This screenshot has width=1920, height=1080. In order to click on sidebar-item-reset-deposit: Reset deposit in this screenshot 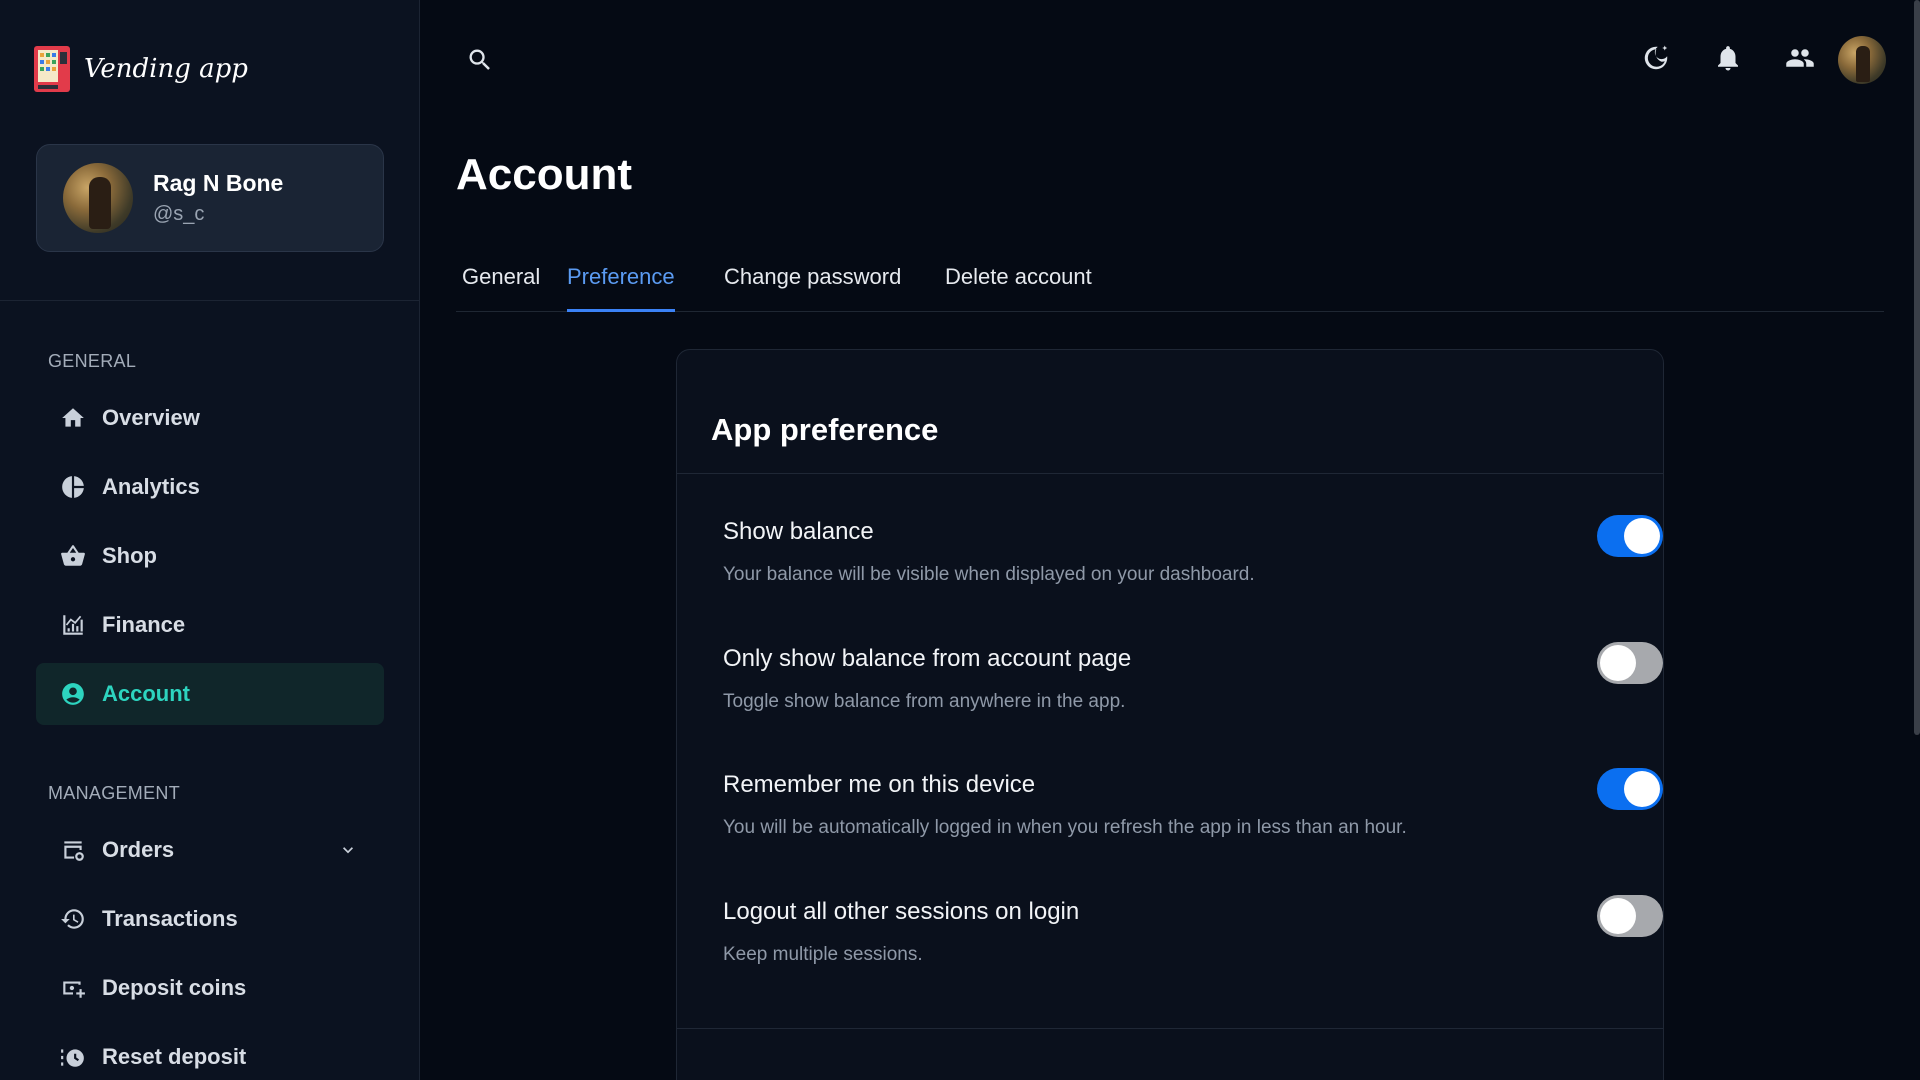, I will do `click(210, 1053)`.